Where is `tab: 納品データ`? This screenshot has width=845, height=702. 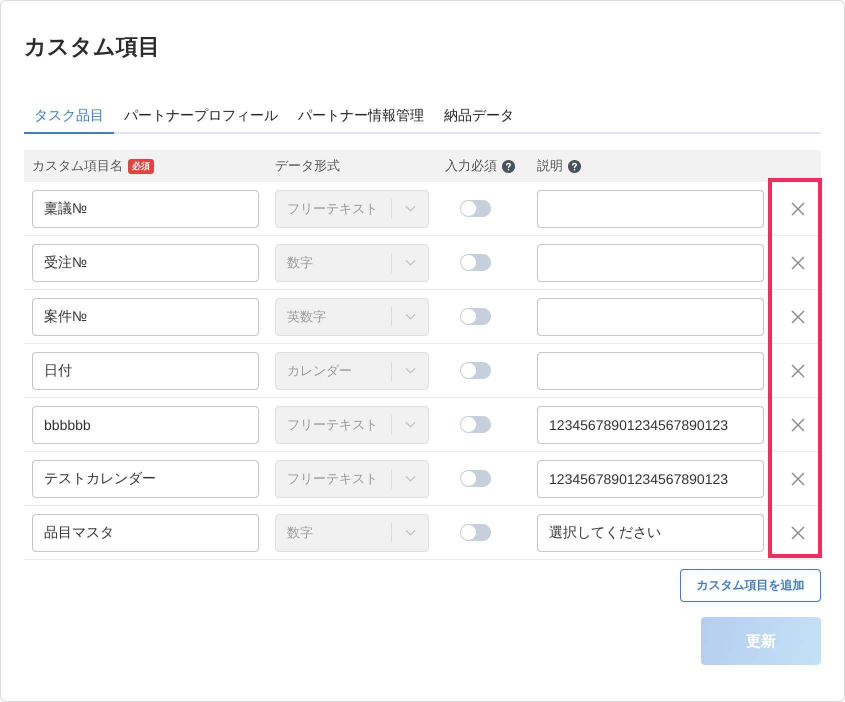
tab: 納品データ is located at coordinates (479, 117).